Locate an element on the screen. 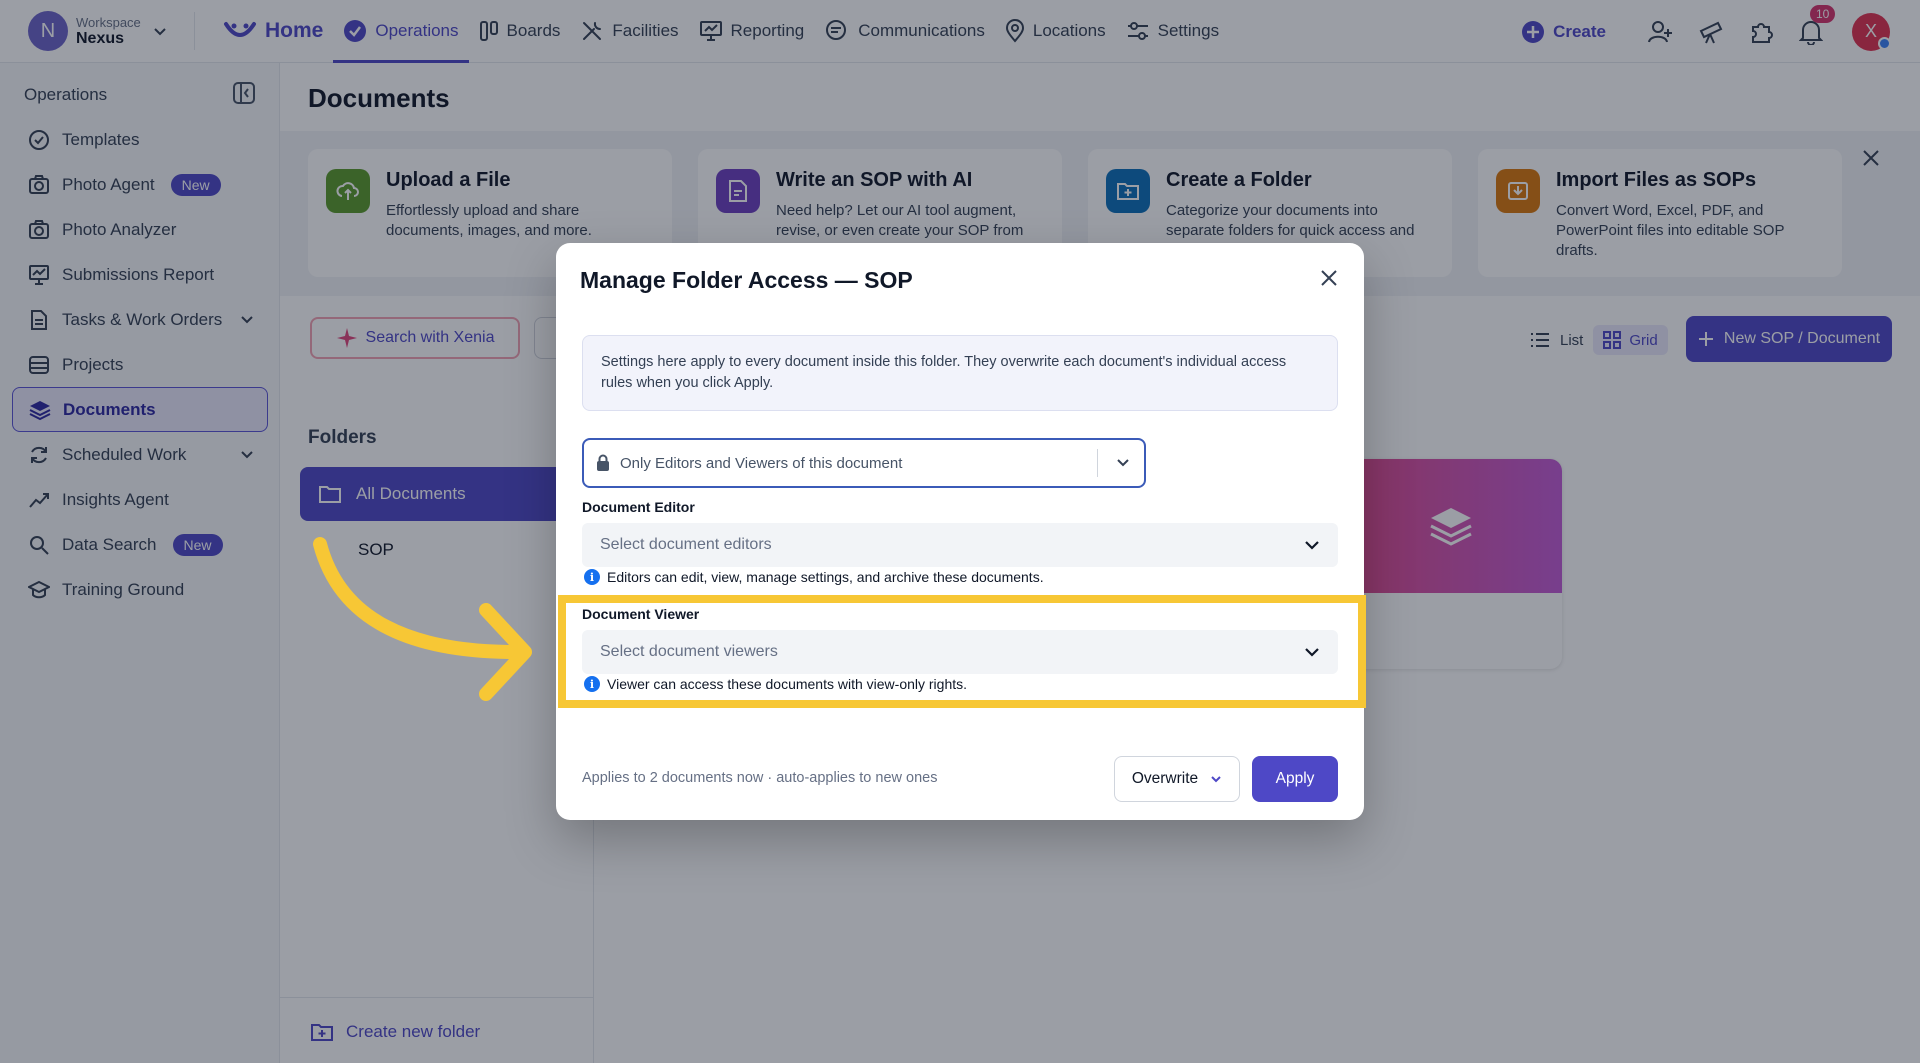 Image resolution: width=1920 pixels, height=1063 pixels. close-icon is located at coordinates (1329, 278).